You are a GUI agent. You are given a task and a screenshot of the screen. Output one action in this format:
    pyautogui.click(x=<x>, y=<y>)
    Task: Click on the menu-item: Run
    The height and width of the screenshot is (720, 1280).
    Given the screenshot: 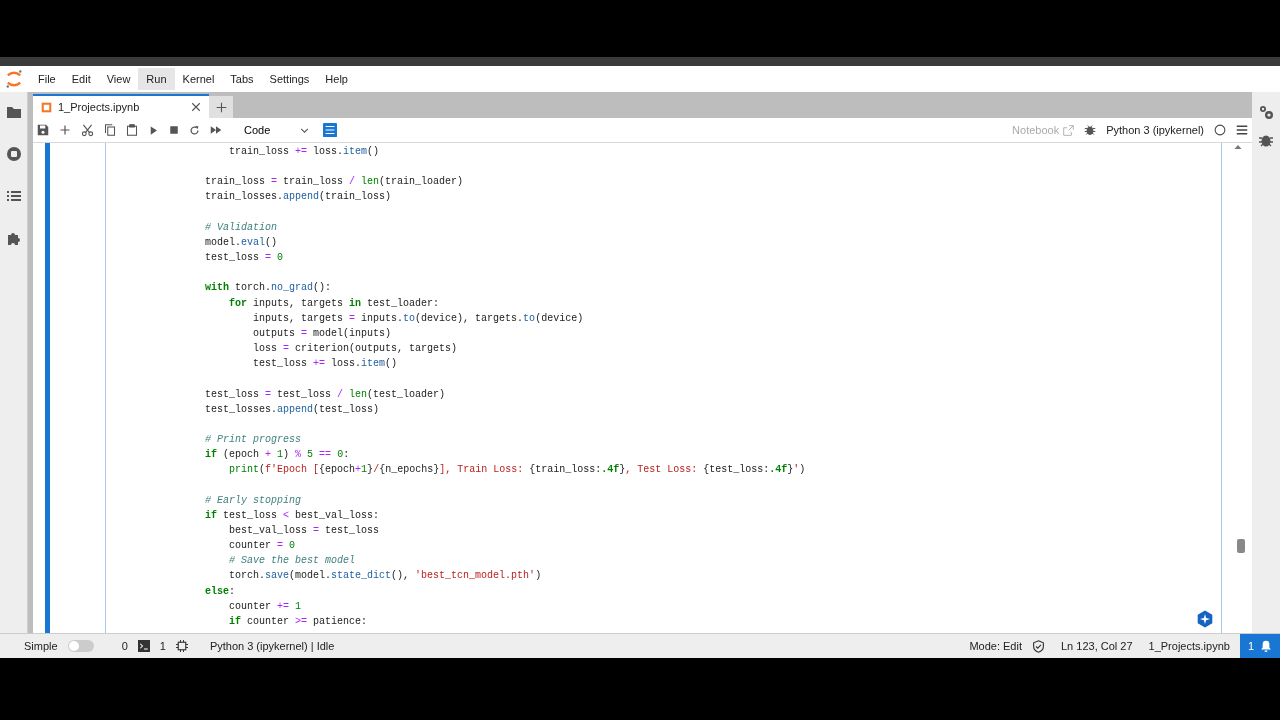 What is the action you would take?
    pyautogui.click(x=156, y=79)
    